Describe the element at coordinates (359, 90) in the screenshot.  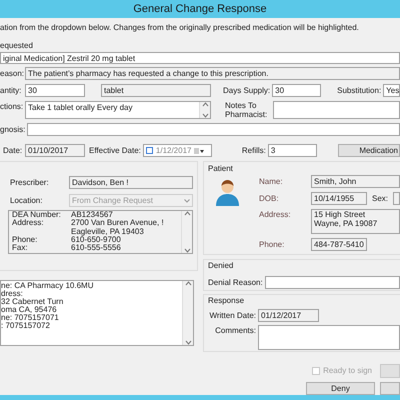
I see `field-label: Substitution:` at that location.